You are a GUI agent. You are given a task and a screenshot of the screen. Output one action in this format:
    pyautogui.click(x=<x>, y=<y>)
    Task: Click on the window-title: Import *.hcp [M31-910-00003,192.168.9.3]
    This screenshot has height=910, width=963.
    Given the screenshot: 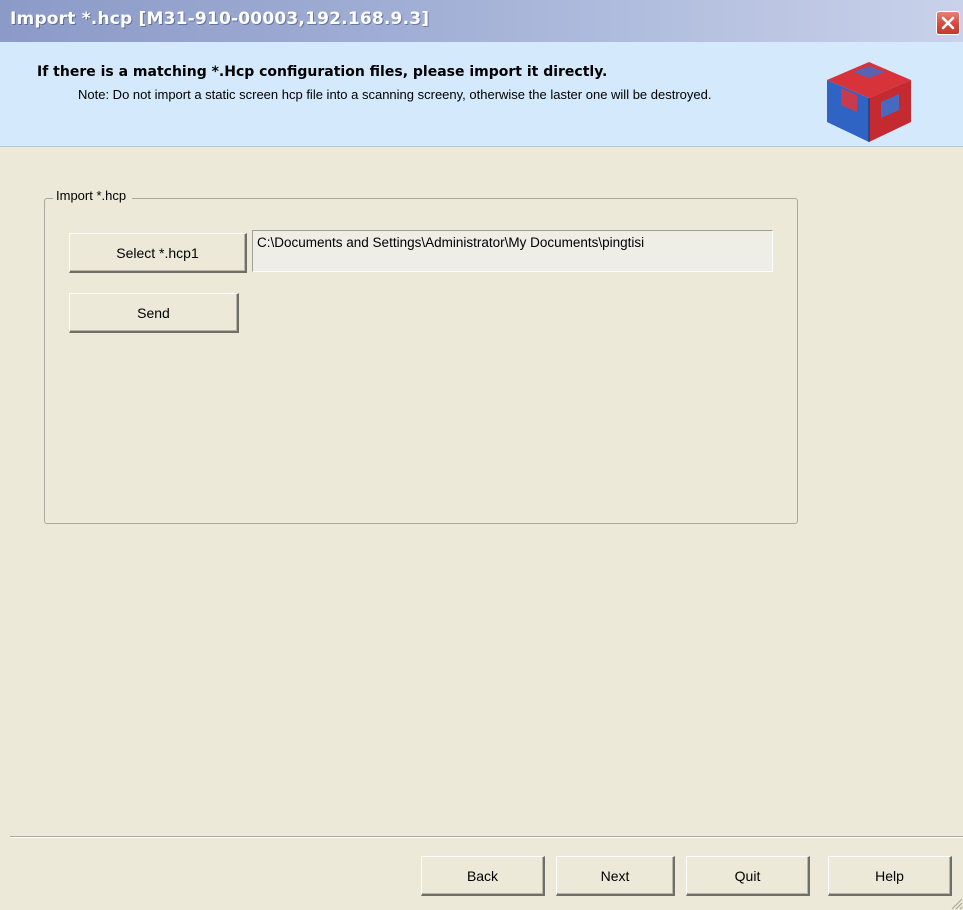 What is the action you would take?
    pyautogui.click(x=220, y=19)
    